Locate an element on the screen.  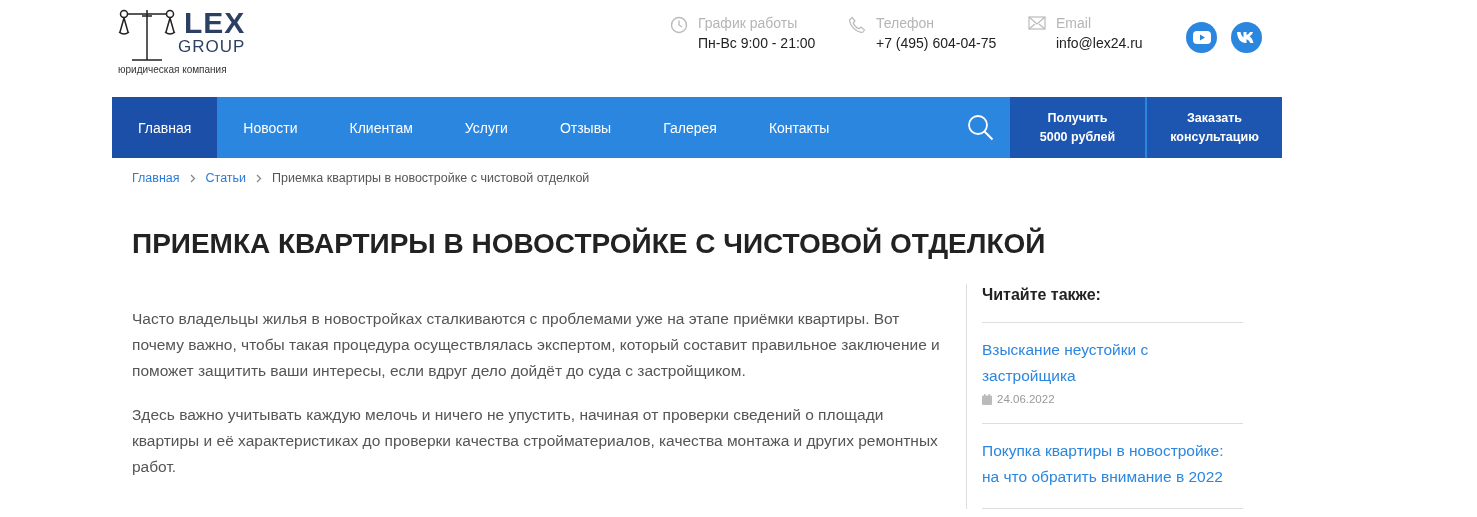
nav-item: Отзывы is located at coordinates (585, 127).